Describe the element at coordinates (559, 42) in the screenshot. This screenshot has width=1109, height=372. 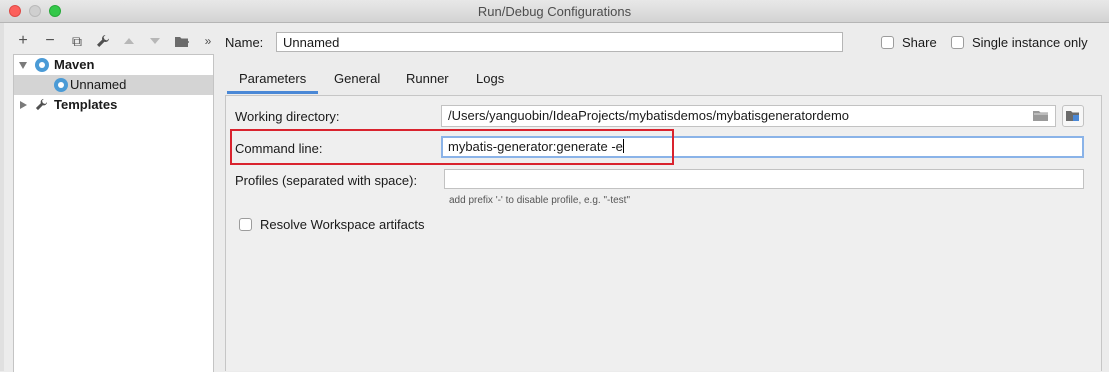
I see `name-input: Unnamed` at that location.